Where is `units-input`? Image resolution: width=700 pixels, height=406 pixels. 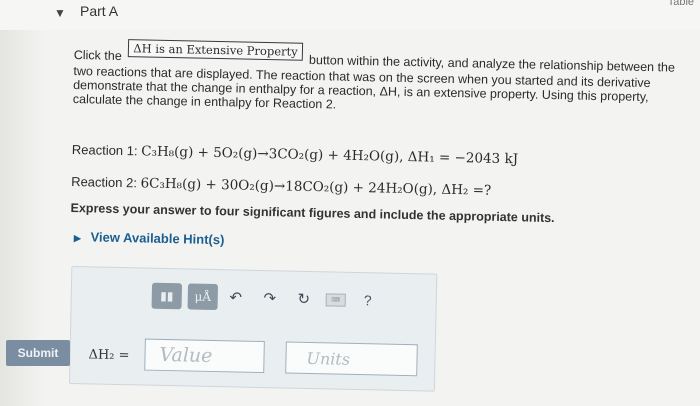 units-input is located at coordinates (351, 359).